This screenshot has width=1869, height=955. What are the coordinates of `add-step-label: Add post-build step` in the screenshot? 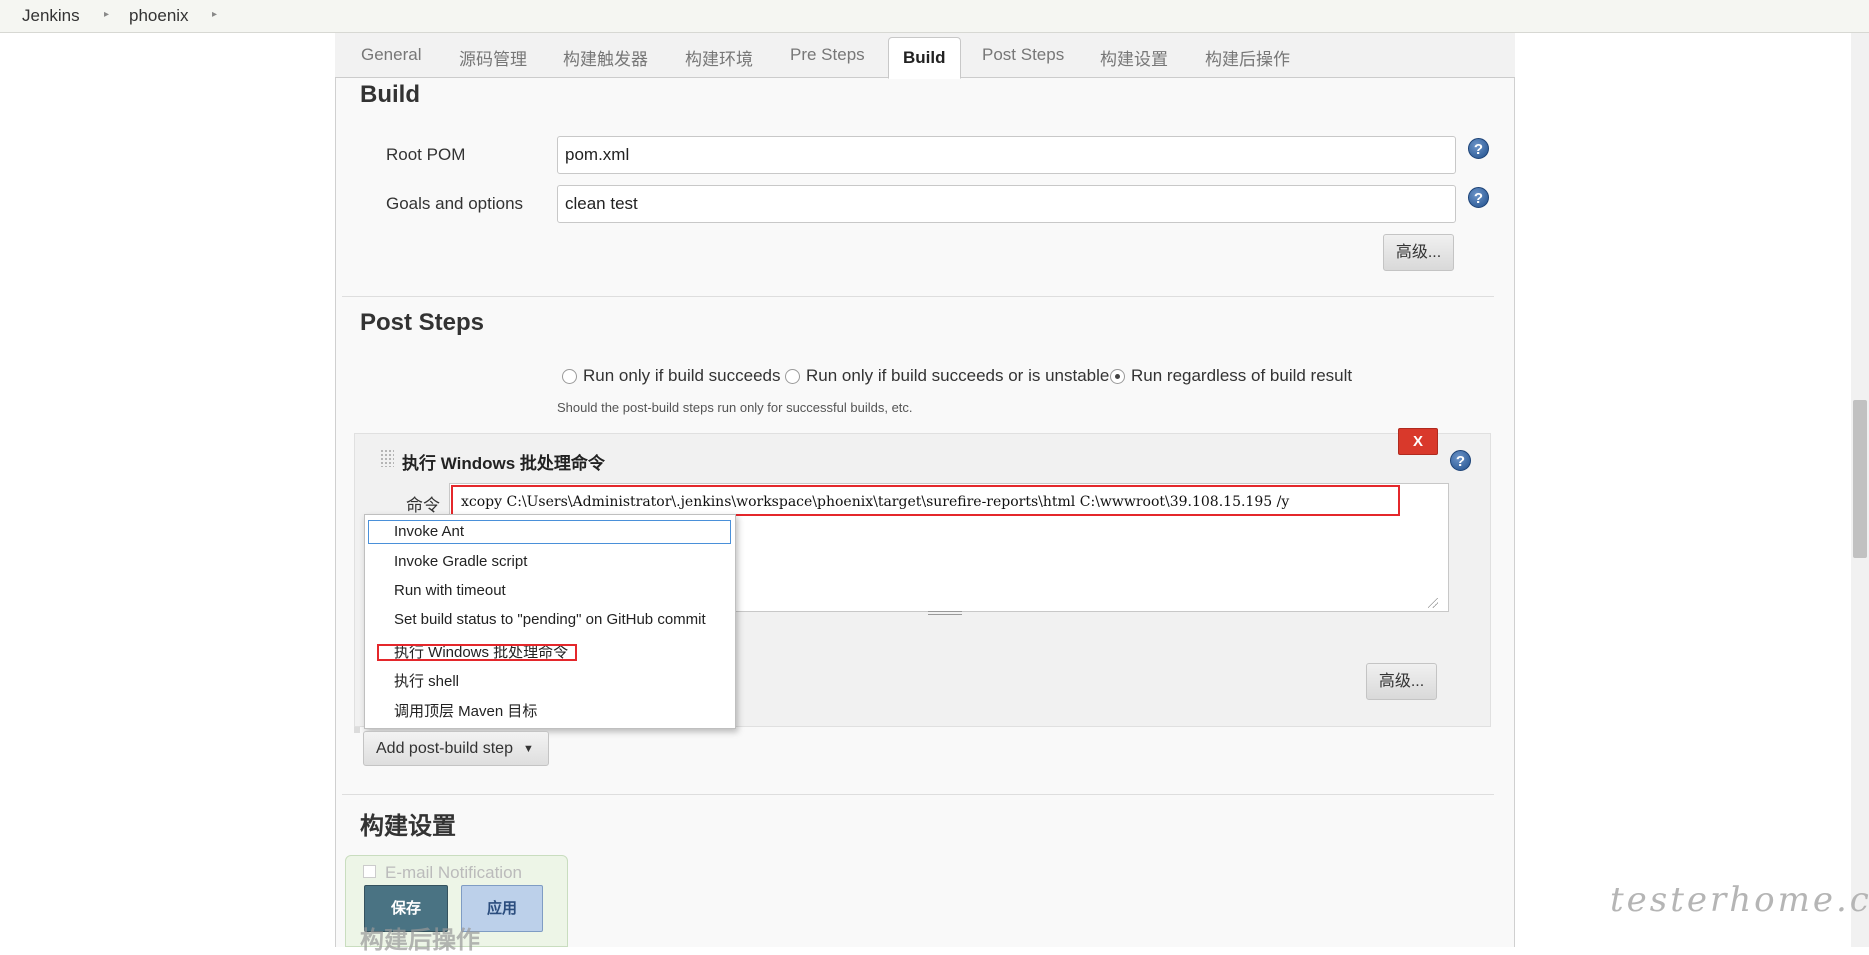 It's located at (444, 748).